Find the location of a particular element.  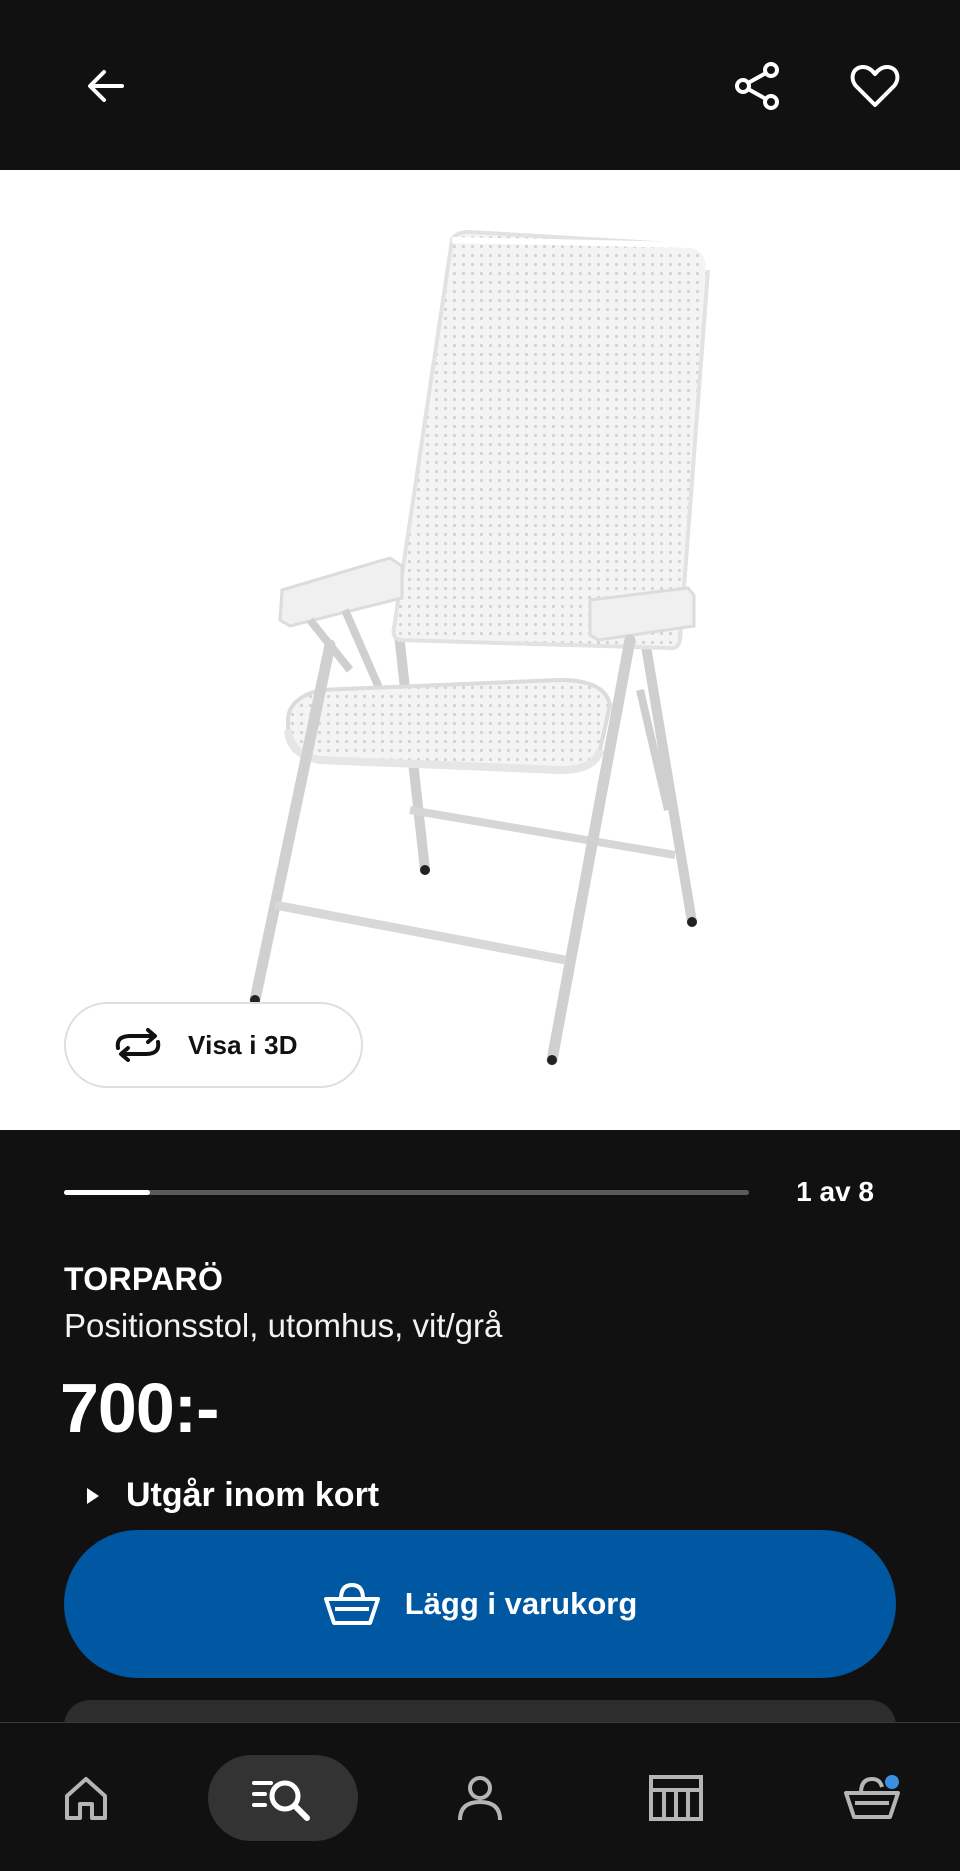

store-icon is located at coordinates (676, 1798).